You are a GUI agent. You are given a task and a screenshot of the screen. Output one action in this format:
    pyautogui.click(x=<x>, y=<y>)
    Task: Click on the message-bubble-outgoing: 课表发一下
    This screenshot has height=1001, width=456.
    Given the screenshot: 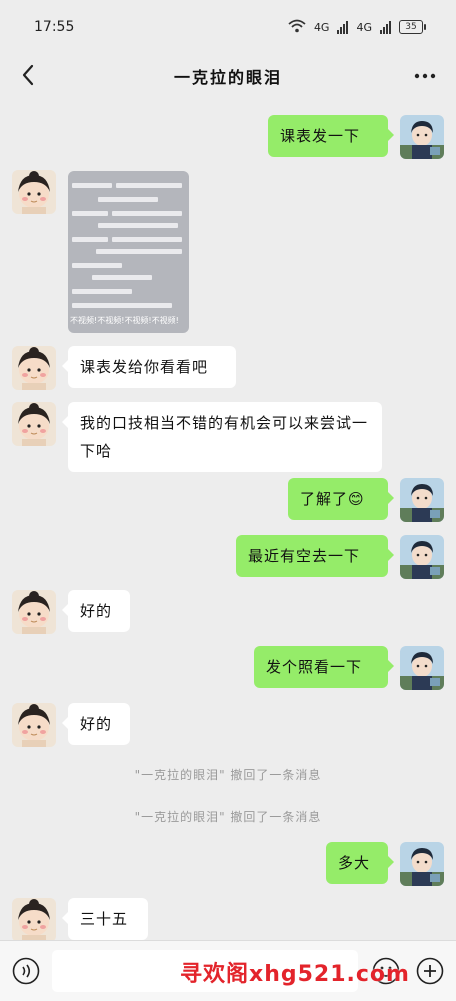 What is the action you would take?
    pyautogui.click(x=331, y=136)
    